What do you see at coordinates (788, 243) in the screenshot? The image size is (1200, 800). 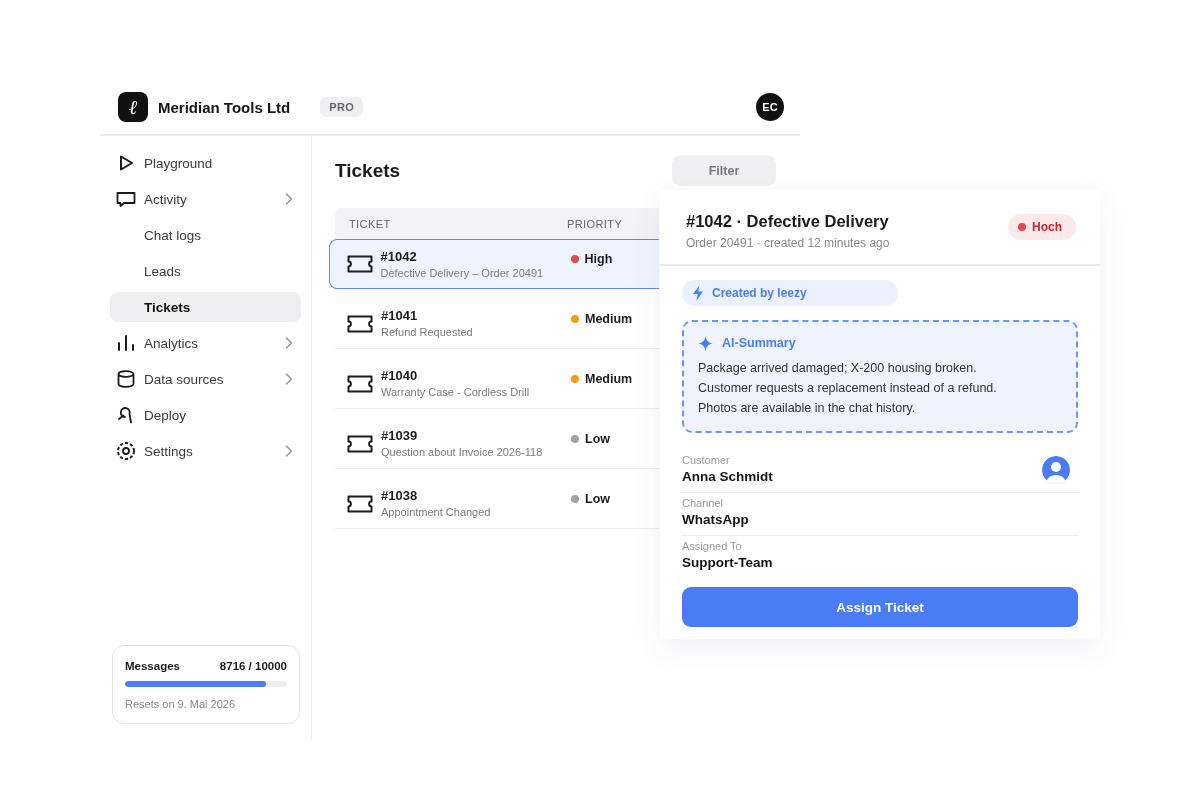 I see `detail-meta: Order 20491 · created 12 minutes ago` at bounding box center [788, 243].